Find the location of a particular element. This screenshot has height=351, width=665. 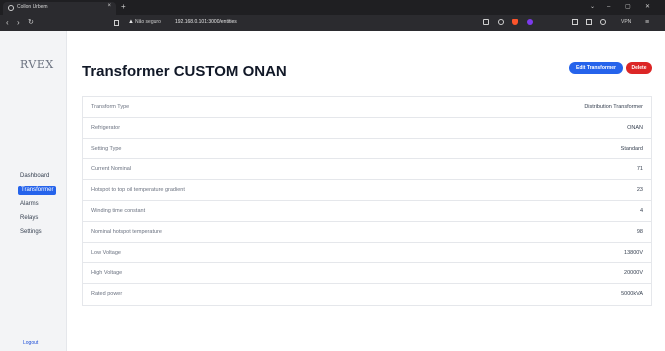

sidebar-toggle-icon is located at coordinates (575, 22).